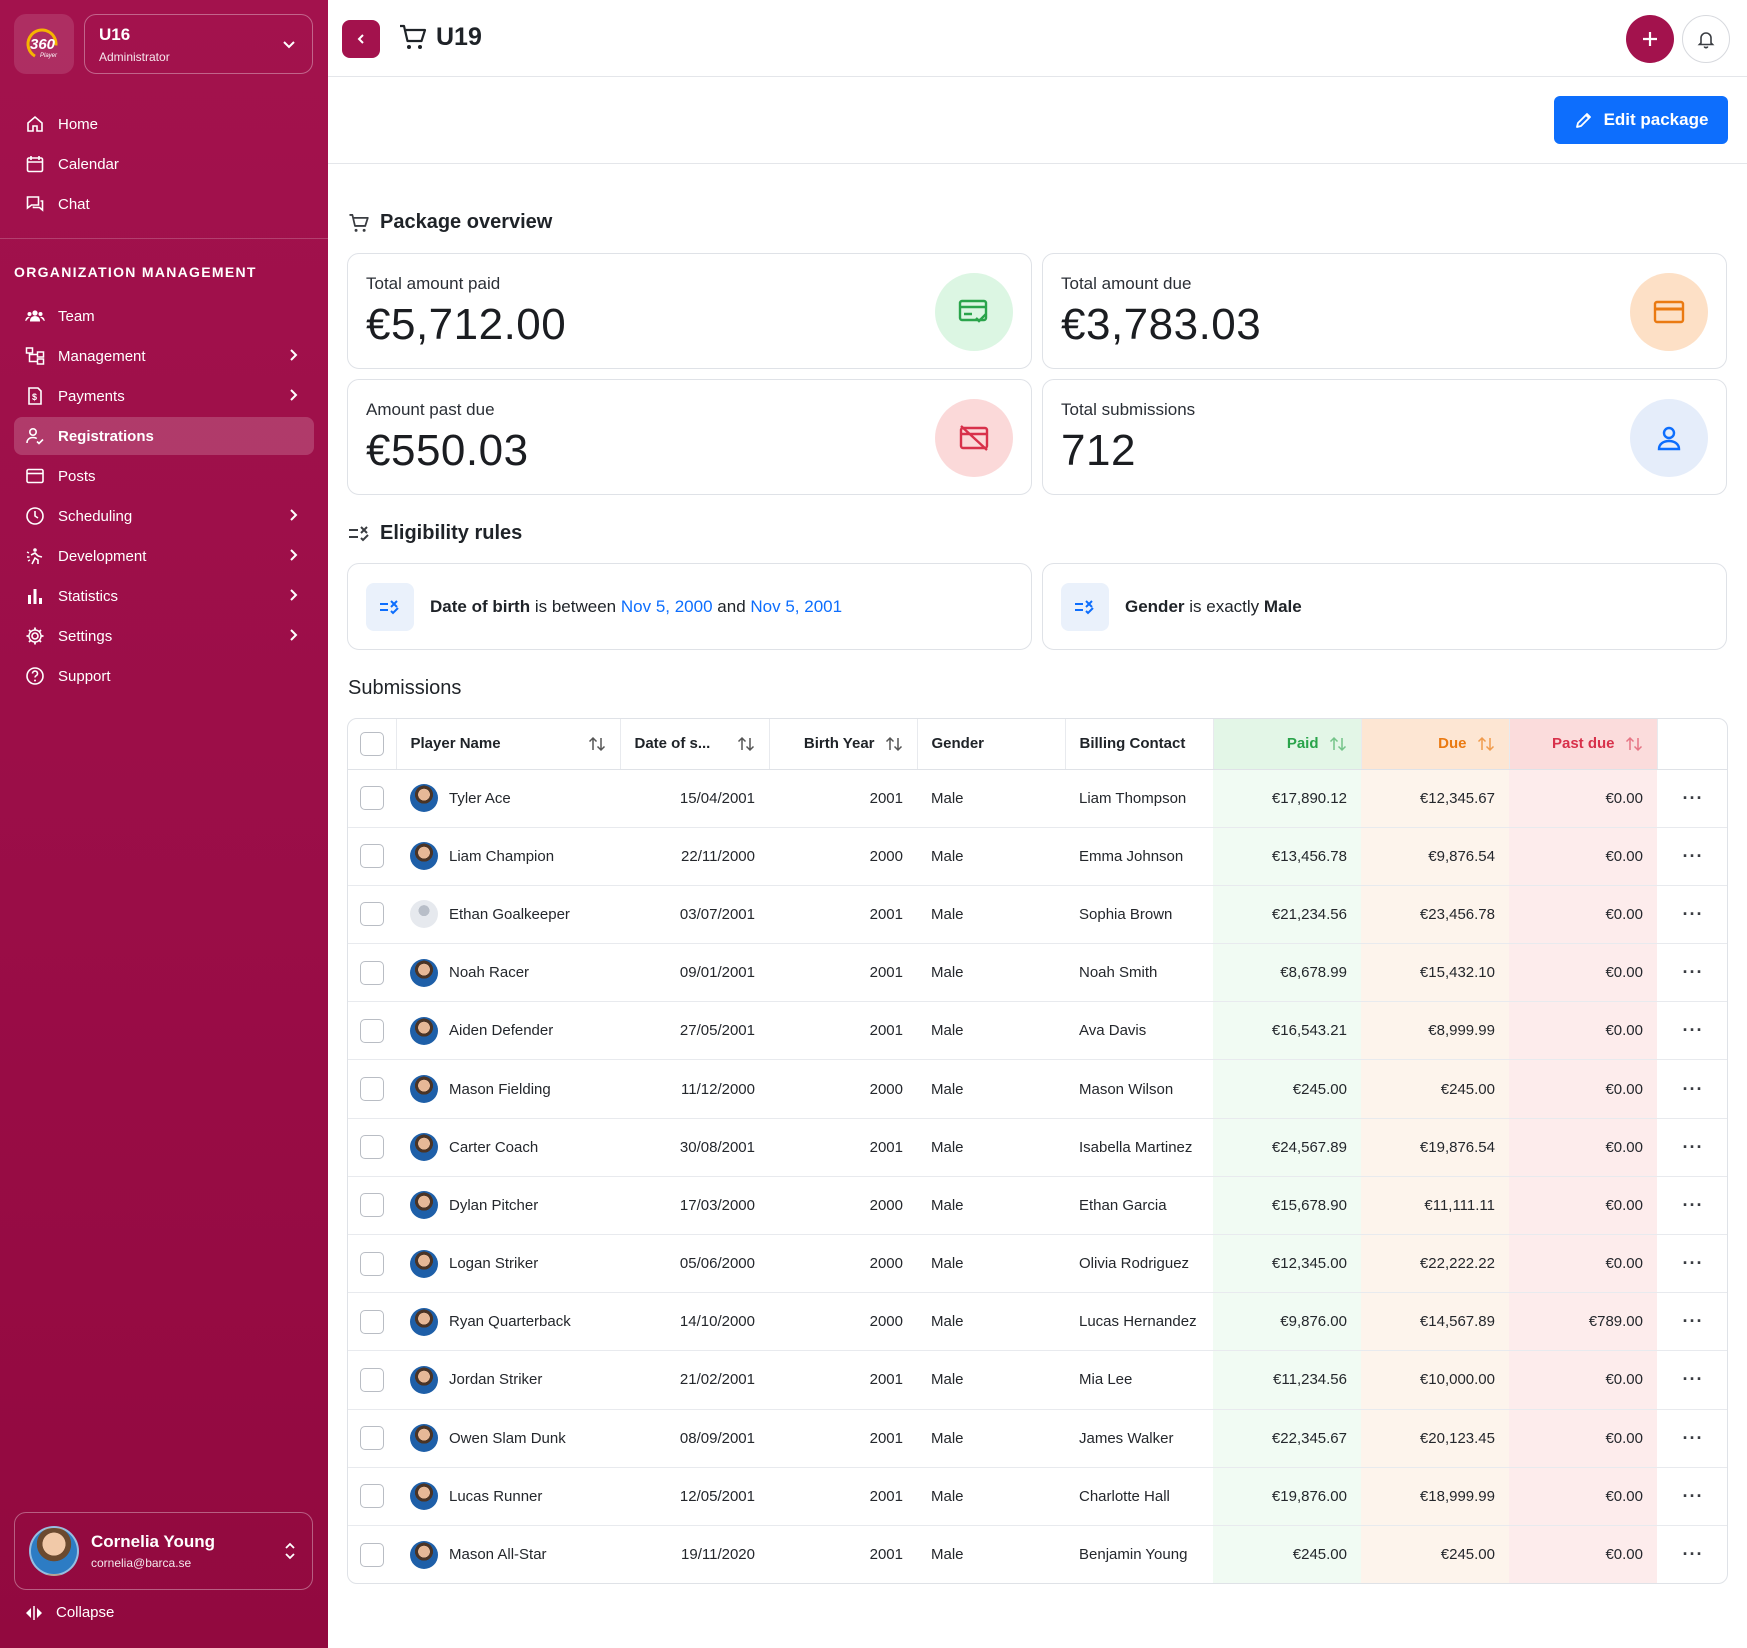 The width and height of the screenshot is (1747, 1648). I want to click on nav-item-statistics: Statistics, so click(164, 596).